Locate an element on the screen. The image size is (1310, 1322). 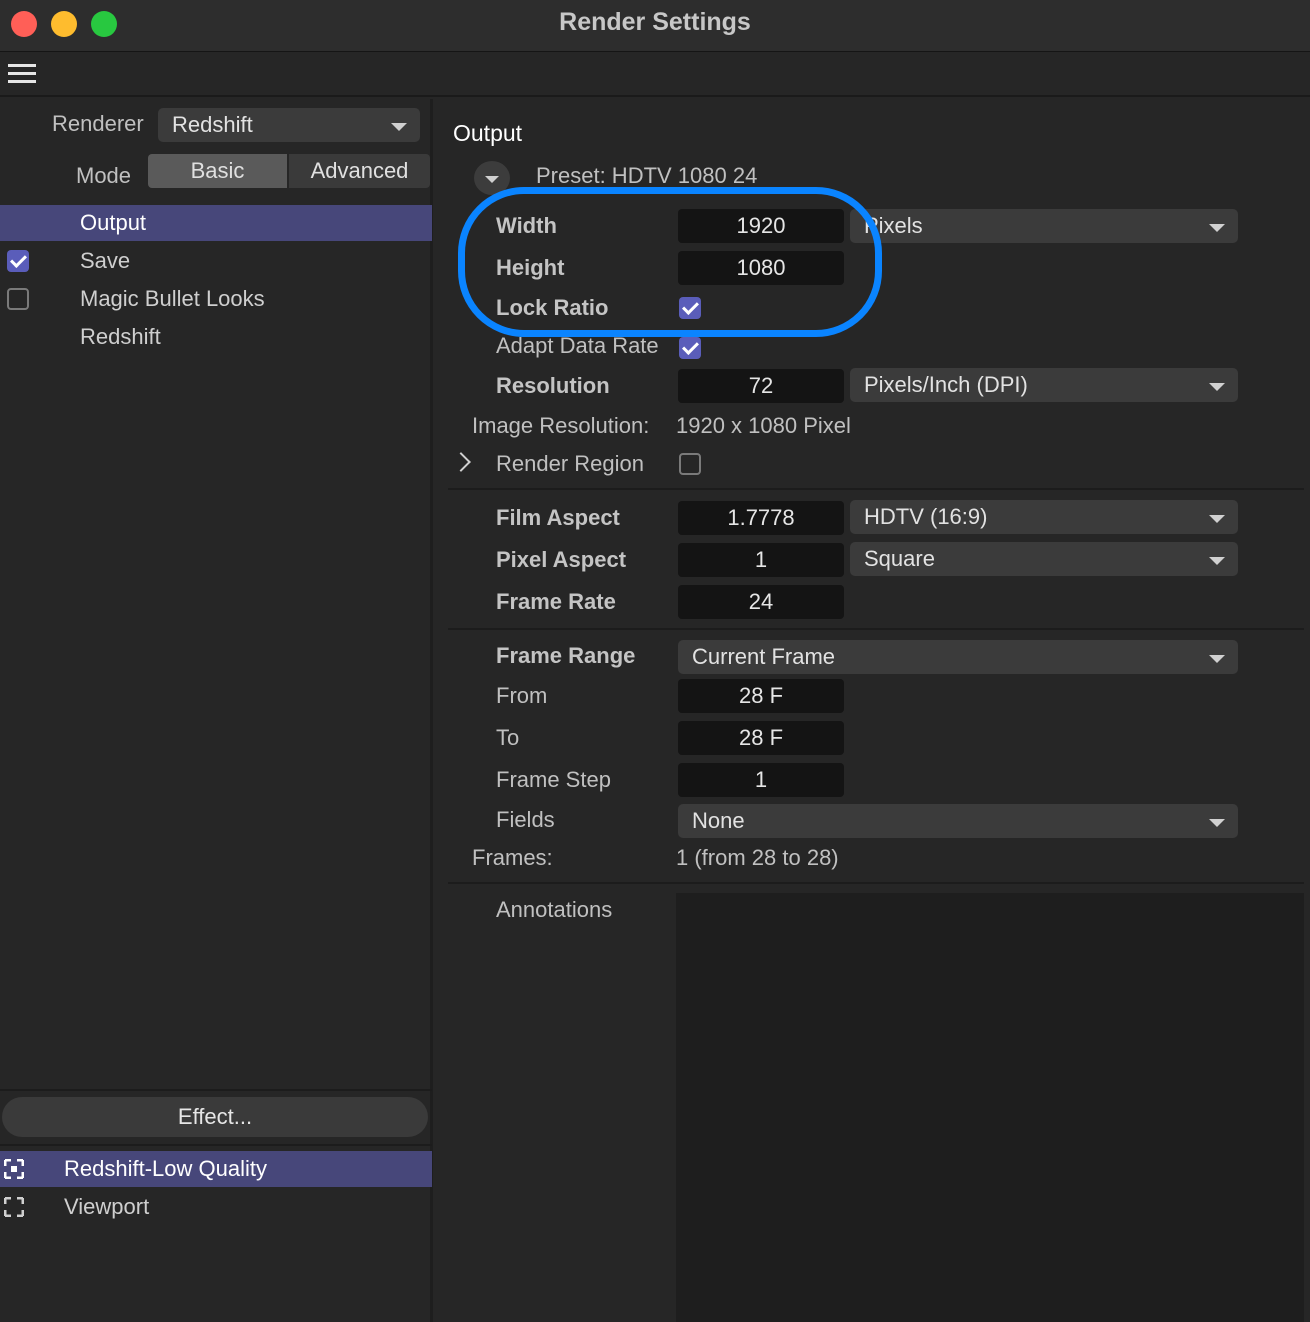
hamburger-menu-icon is located at coordinates (22, 75).